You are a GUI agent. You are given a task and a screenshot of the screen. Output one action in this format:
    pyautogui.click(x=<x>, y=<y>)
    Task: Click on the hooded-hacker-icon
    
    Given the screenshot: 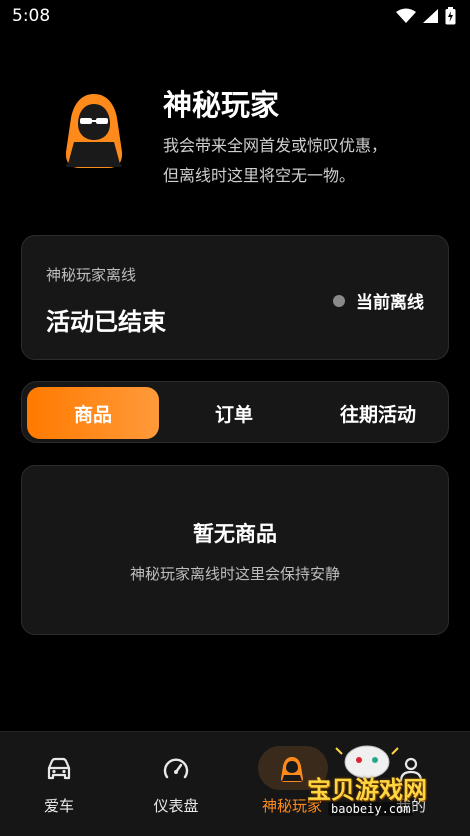 What is the action you would take?
    pyautogui.click(x=94, y=131)
    